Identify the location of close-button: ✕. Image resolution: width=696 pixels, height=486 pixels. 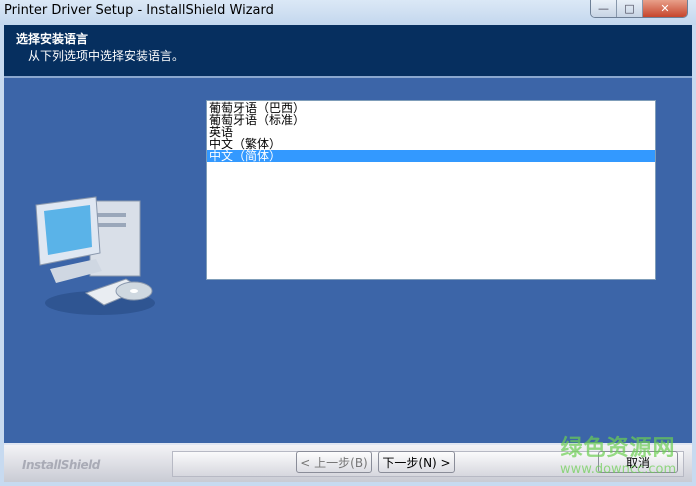
(665, 8).